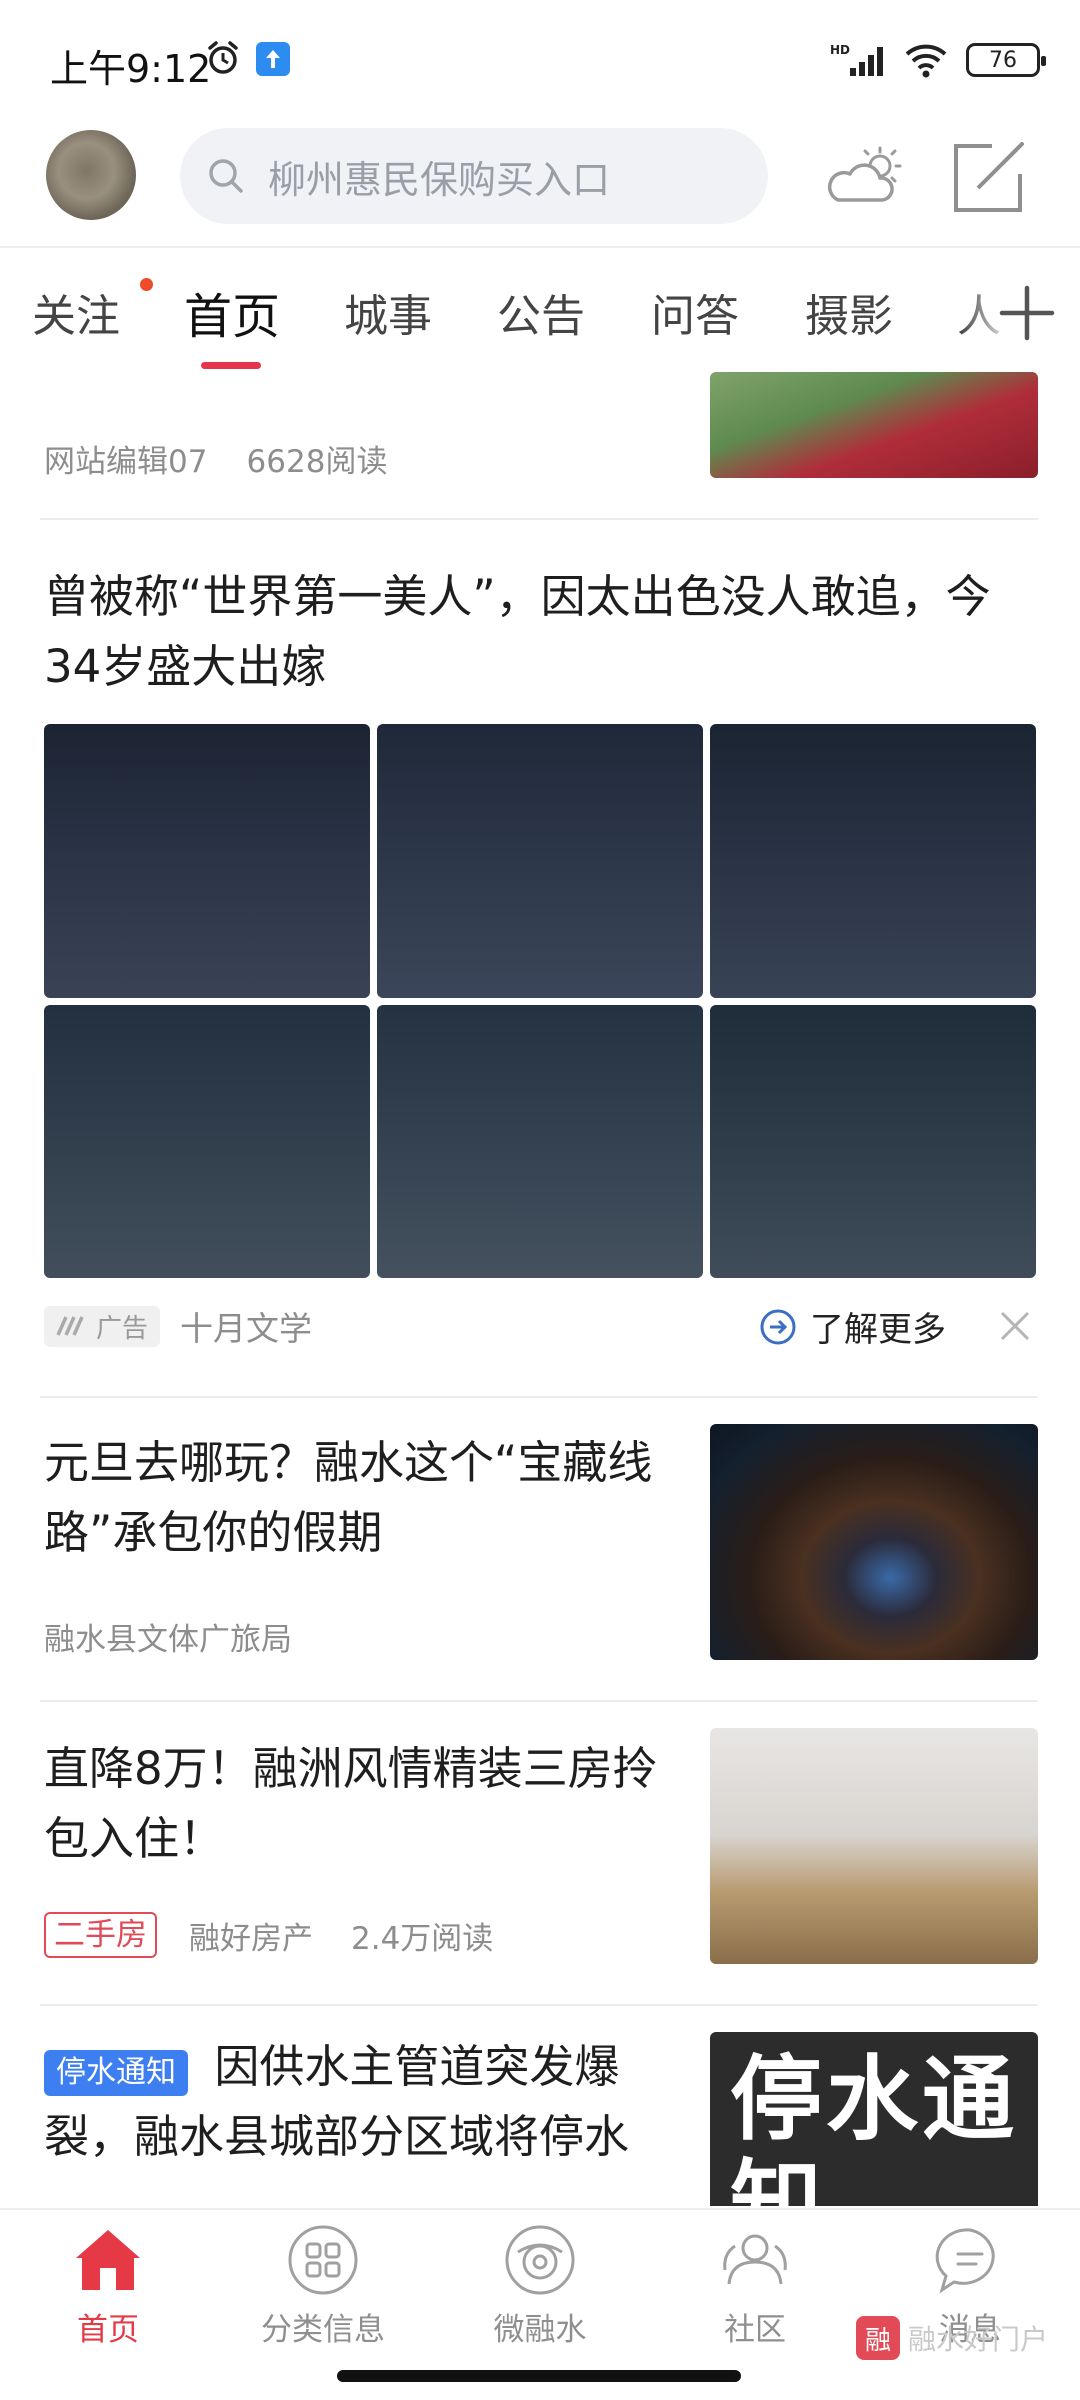 This screenshot has height=2400, width=1080. Describe the element at coordinates (439, 179) in the screenshot. I see `search-placeholder: 柳州惠民保购买入口` at that location.